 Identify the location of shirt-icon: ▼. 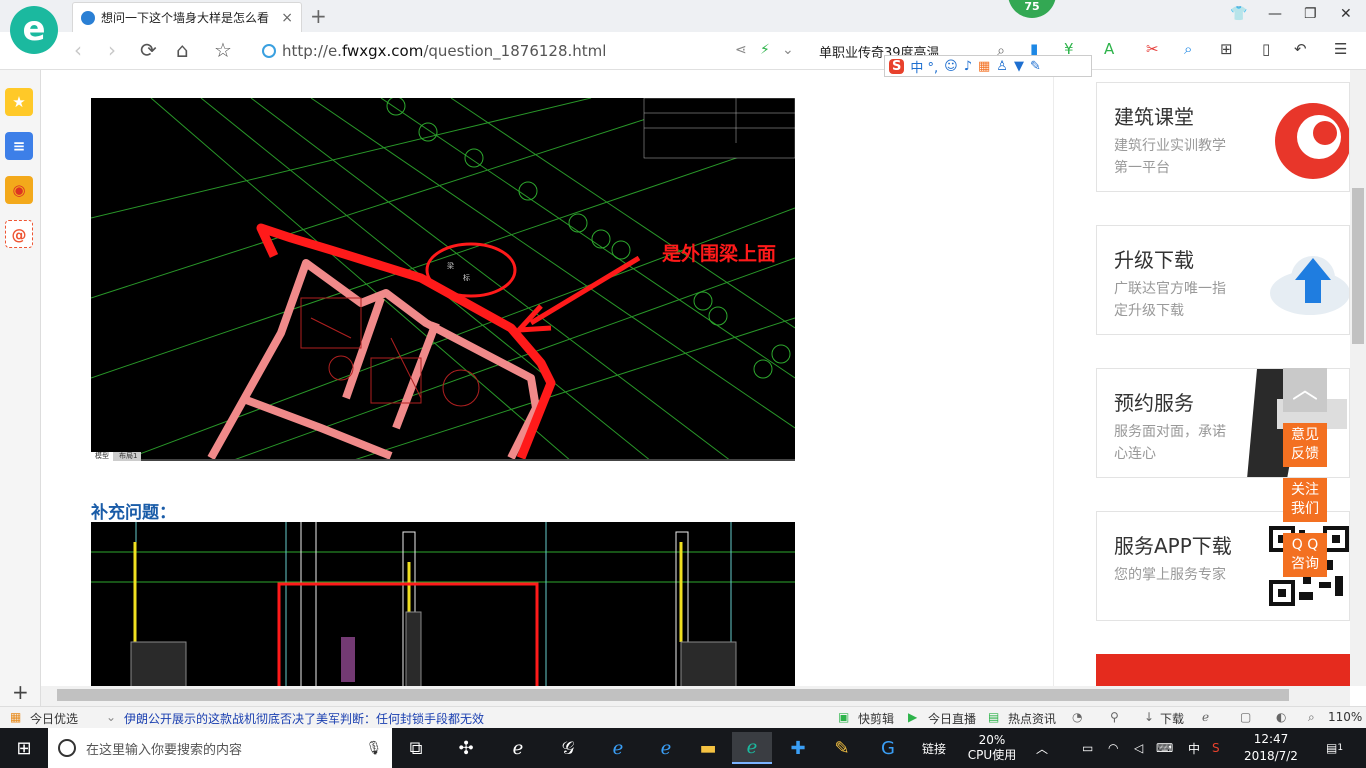
(1019, 66).